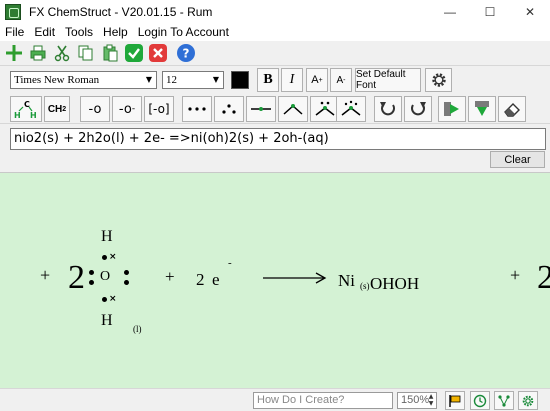 The width and height of the screenshot is (550, 411). I want to click on bold-button: B, so click(268, 80).